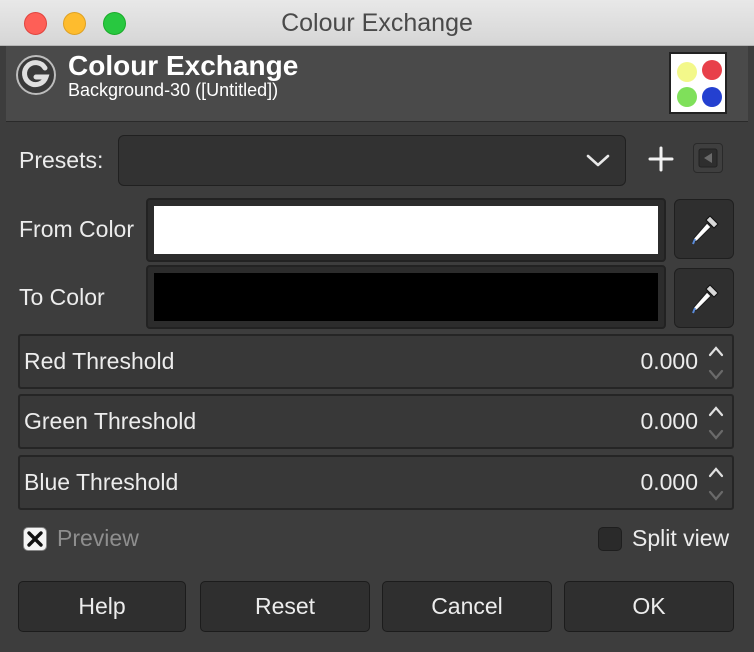  What do you see at coordinates (99, 361) in the screenshot?
I see `red-threshold-label: Red Threshold` at bounding box center [99, 361].